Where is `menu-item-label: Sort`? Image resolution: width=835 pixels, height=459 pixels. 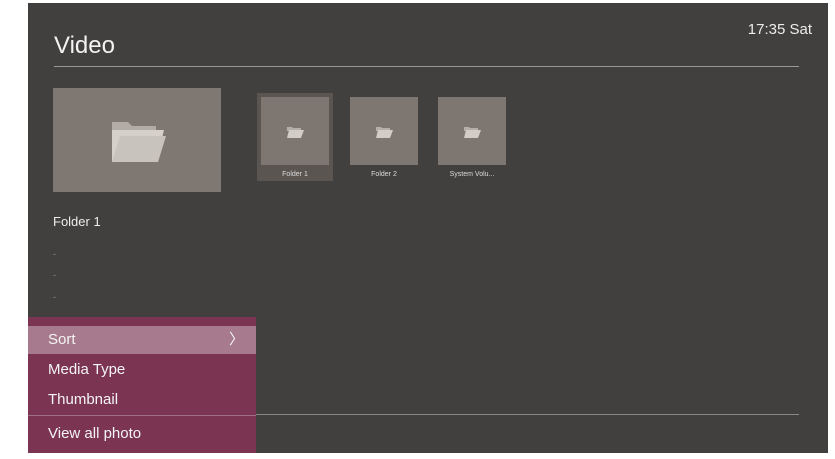
menu-item-label: Sort is located at coordinates (62, 339).